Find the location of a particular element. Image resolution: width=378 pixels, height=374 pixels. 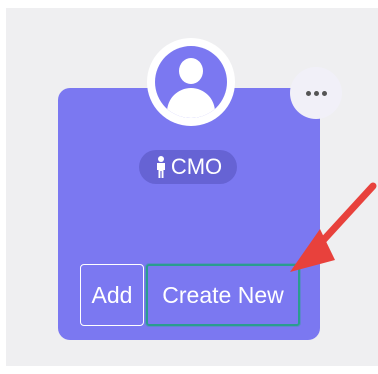

user-avatar-icon is located at coordinates (191, 82).